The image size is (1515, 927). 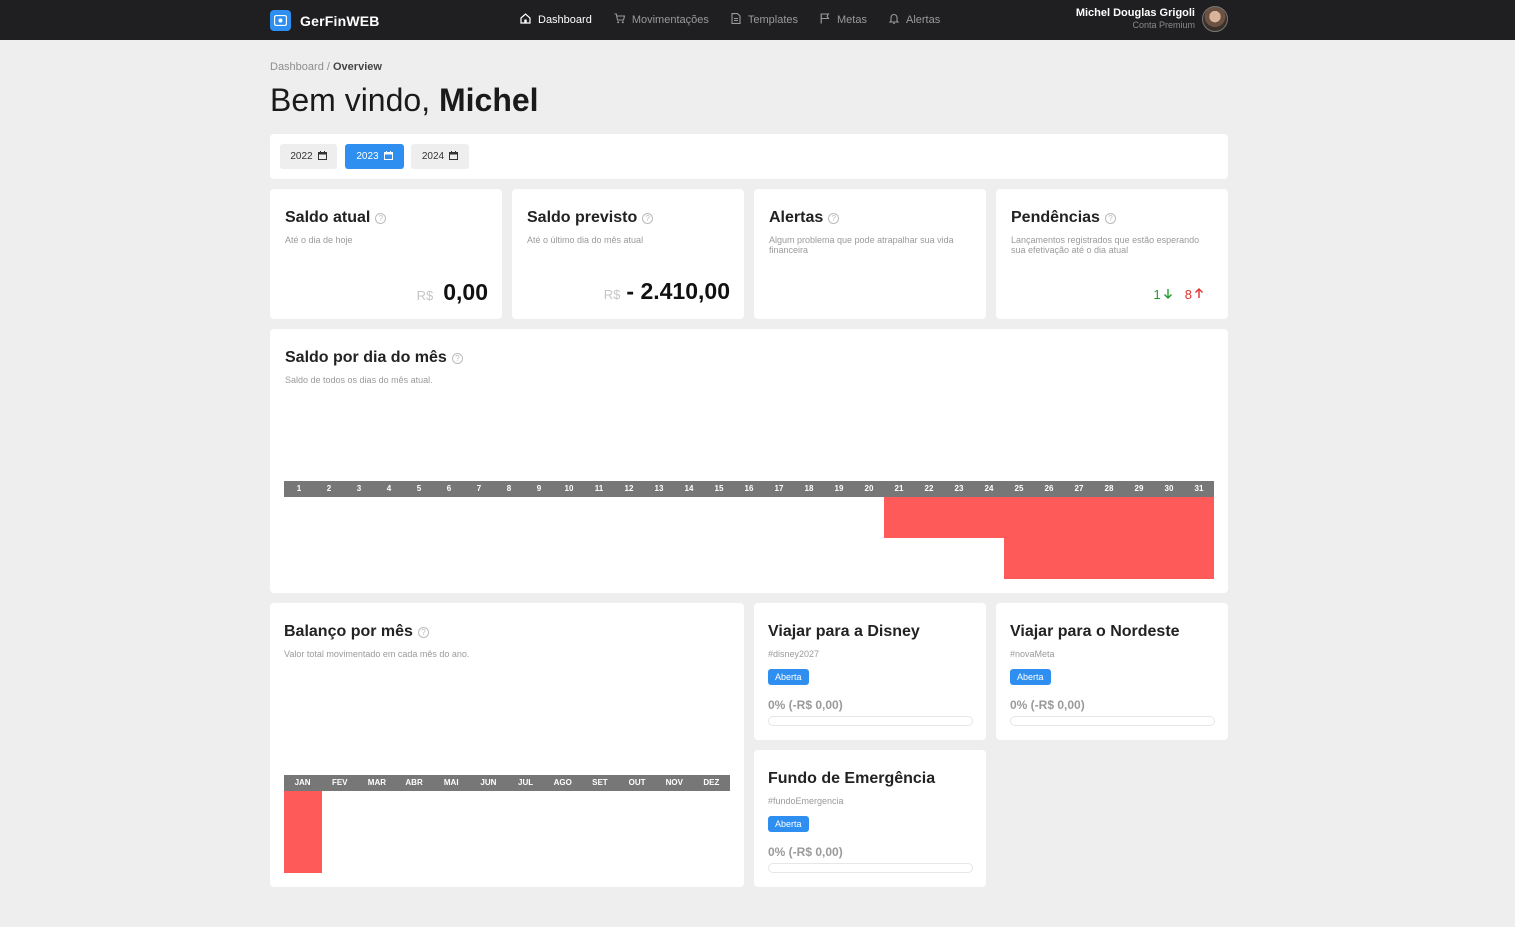 I want to click on monthly-x-axis: JAN FEV MAR ABR MAI JUN JUL AGO SET OUT NOV DEZ, so click(x=507, y=783).